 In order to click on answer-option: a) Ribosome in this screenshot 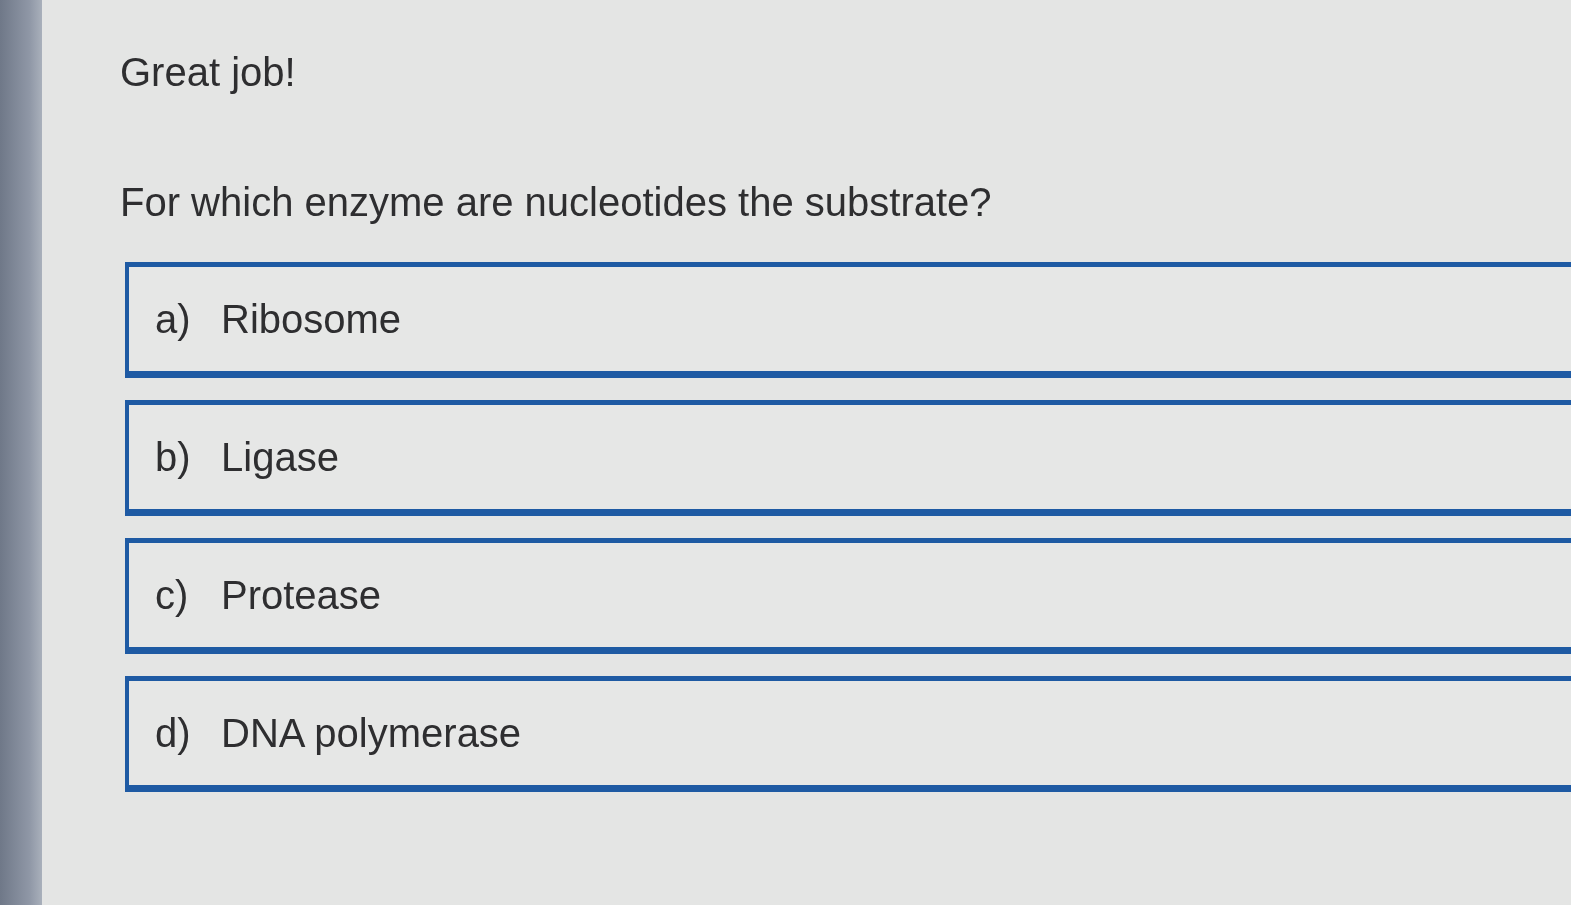, I will do `click(848, 320)`.